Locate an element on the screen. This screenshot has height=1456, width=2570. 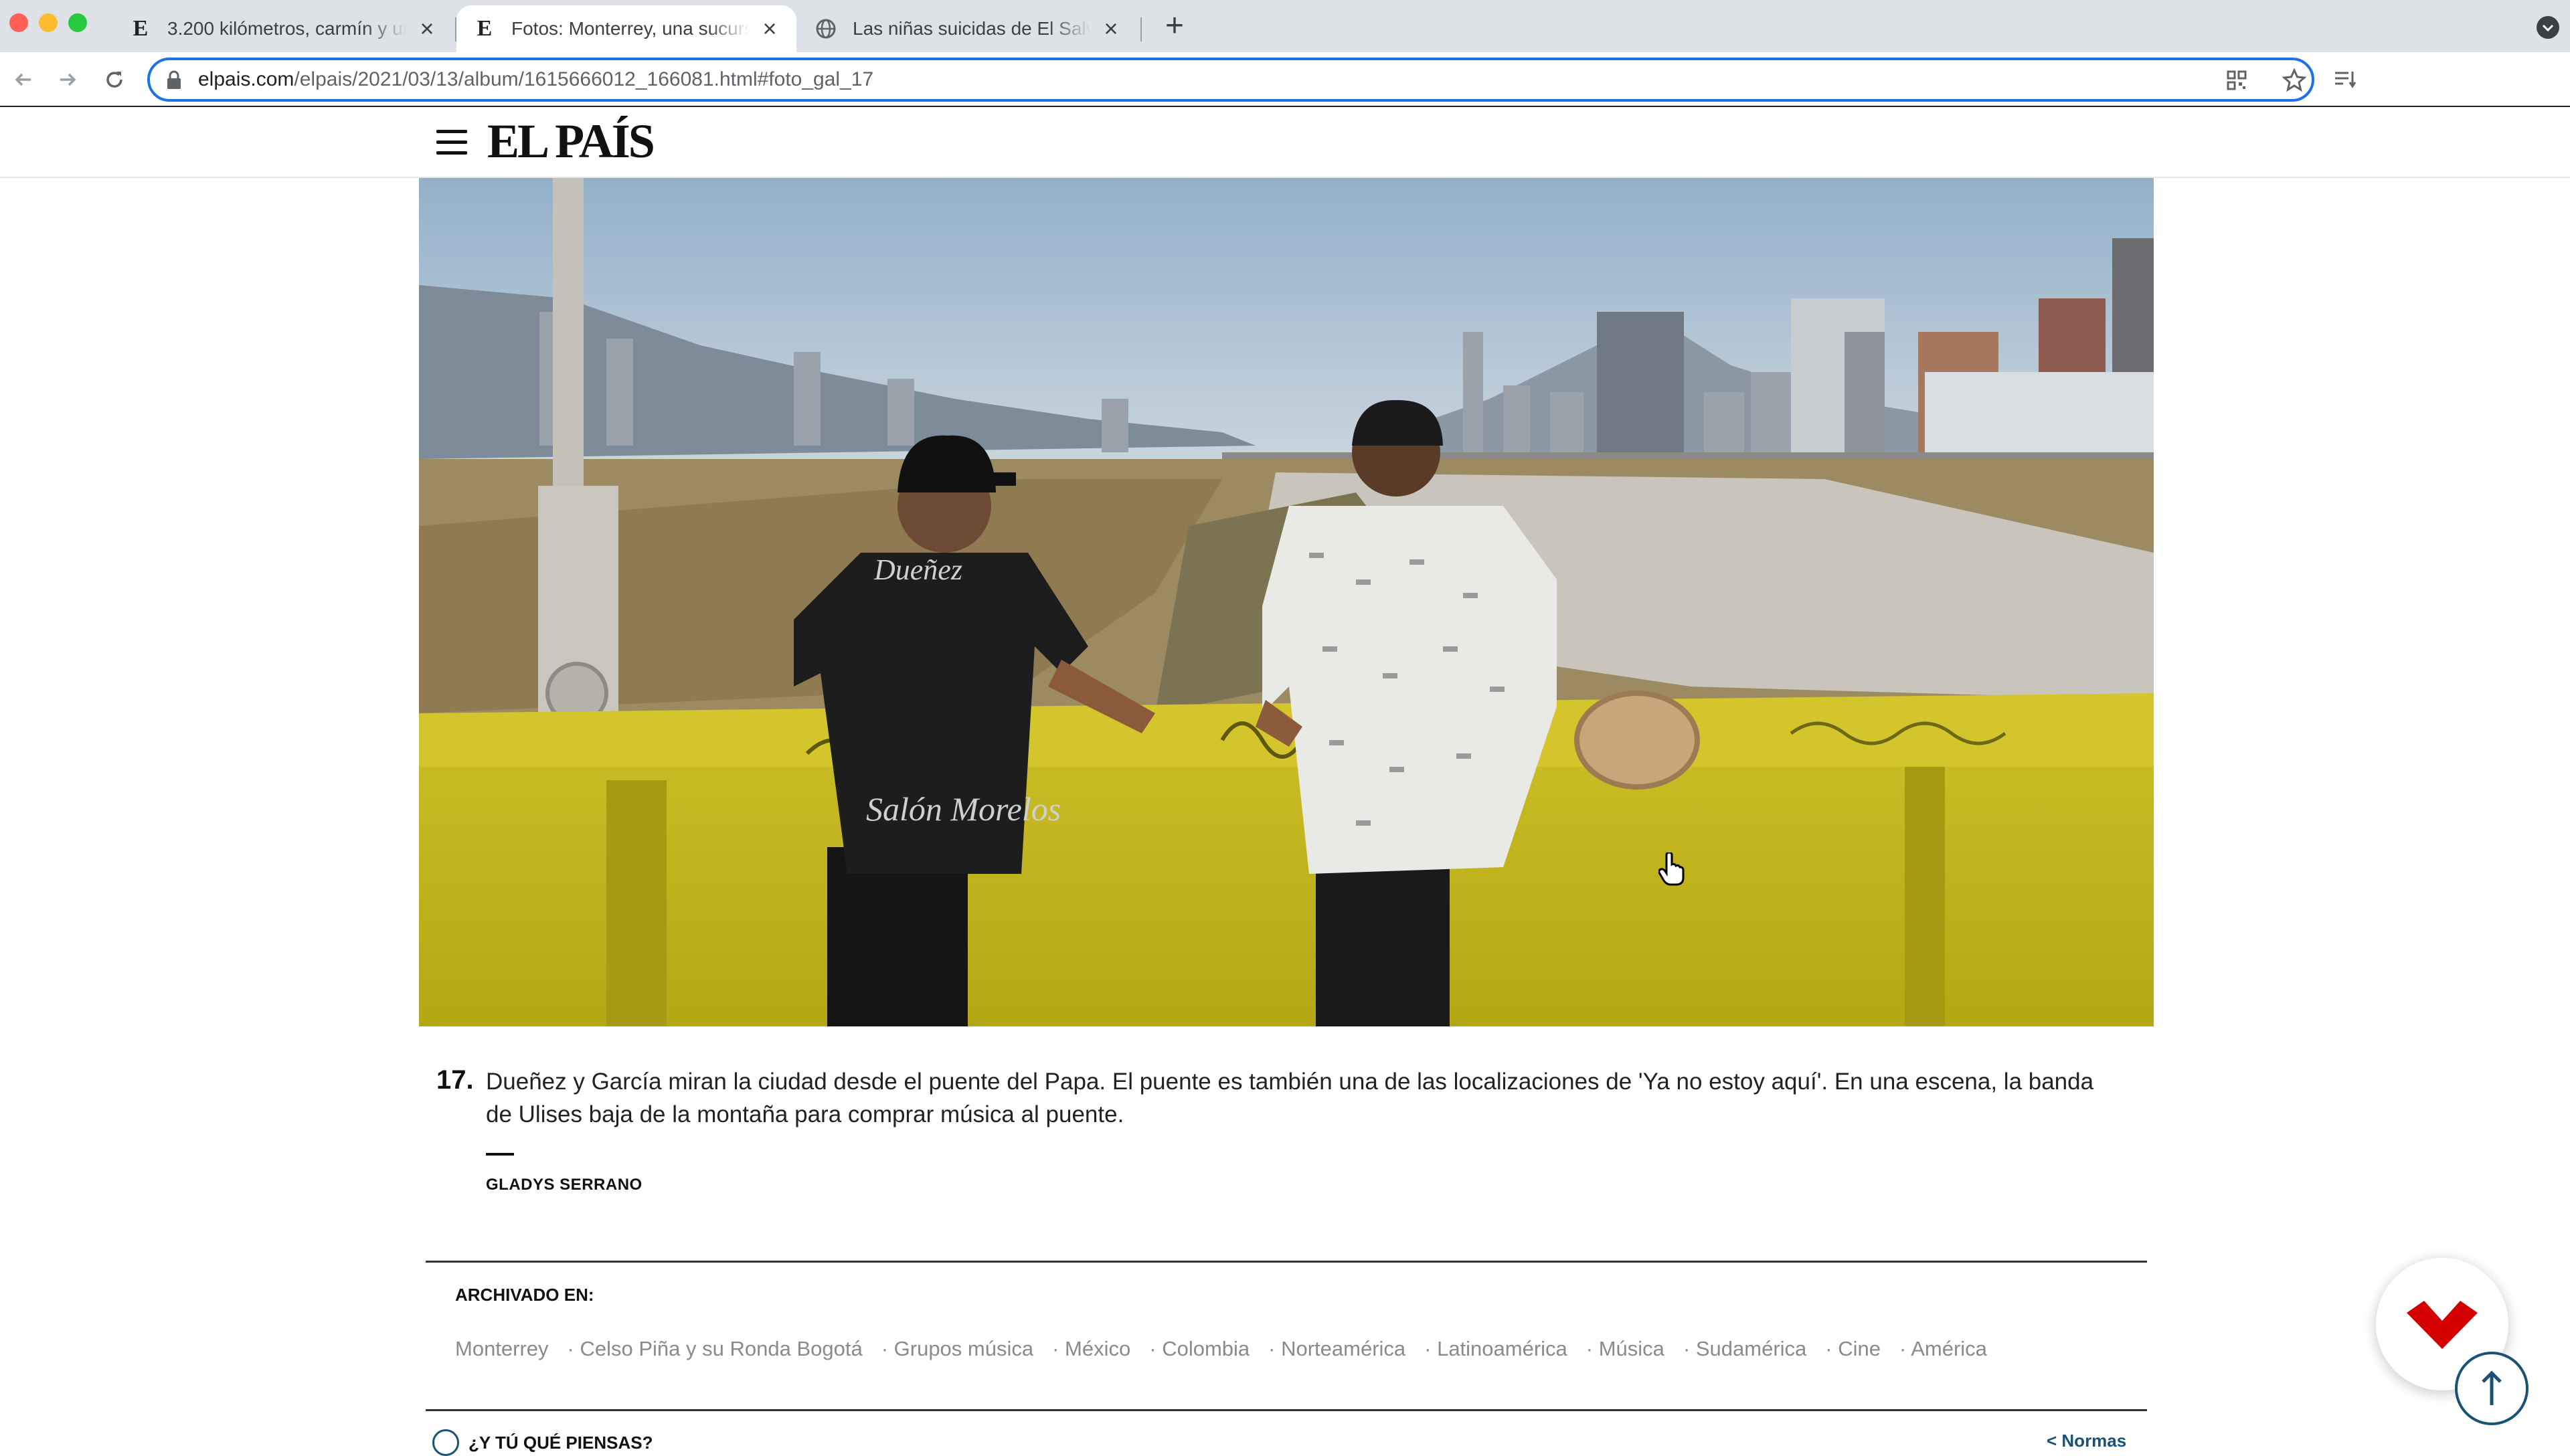
reading-list-icon is located at coordinates (2346, 80).